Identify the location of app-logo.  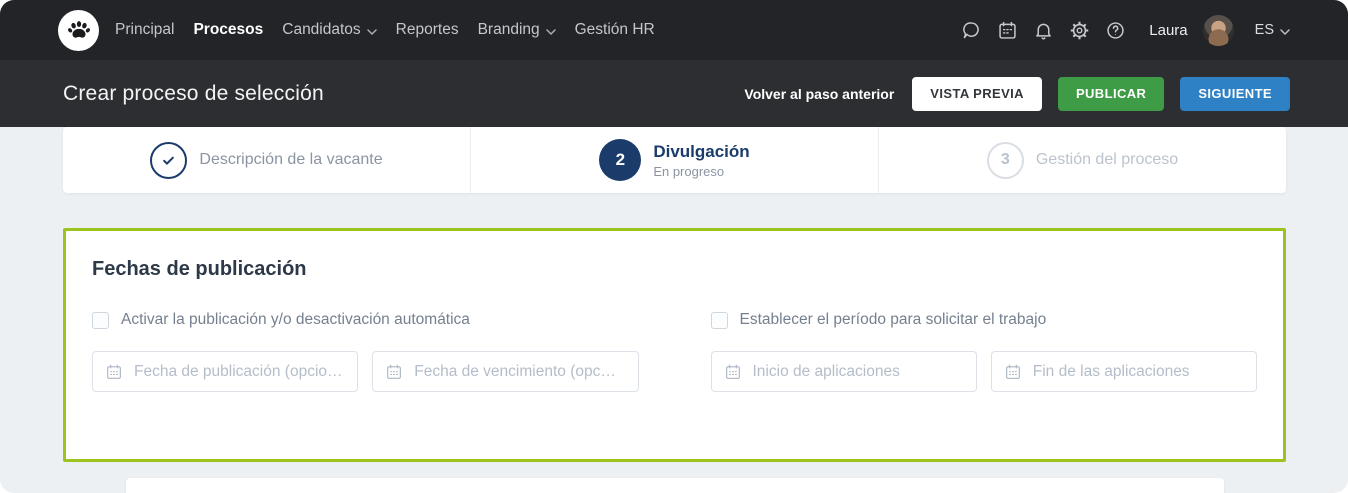
(78, 30).